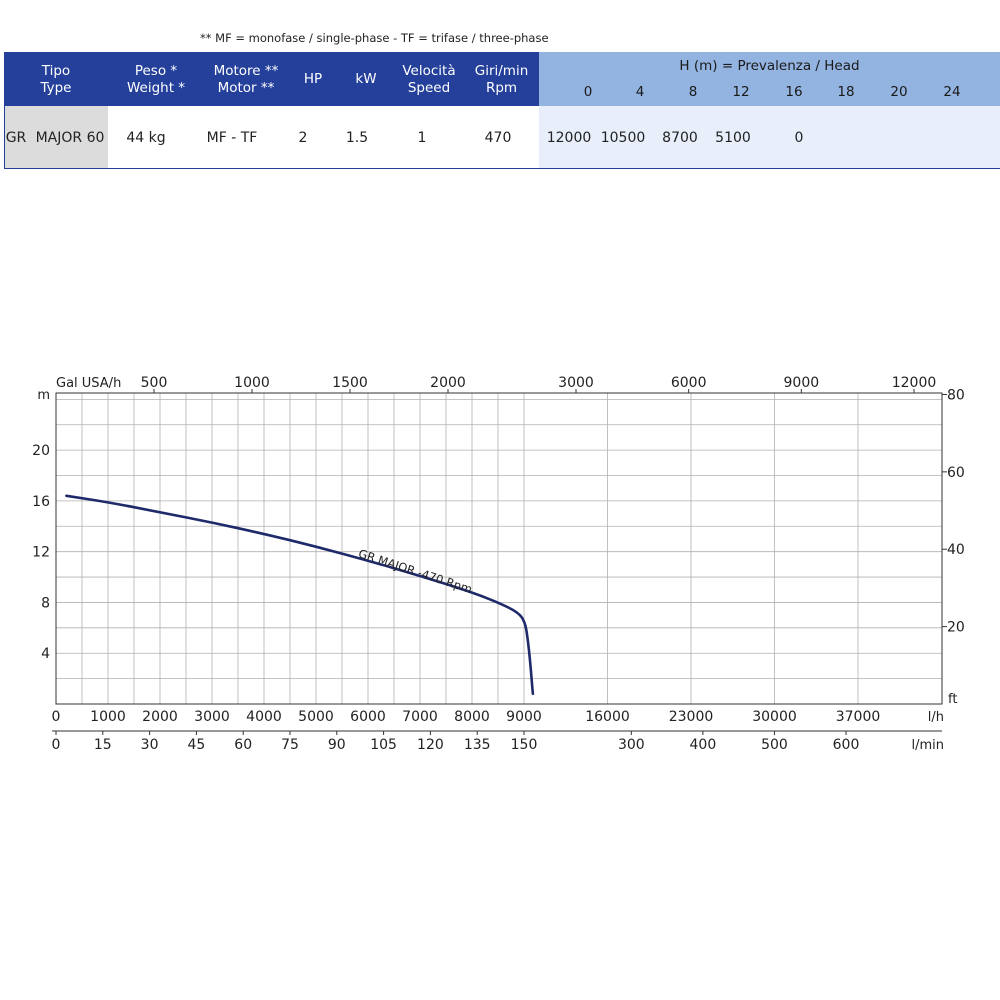  What do you see at coordinates (43, 395) in the screenshot?
I see `y-left-unit: m` at bounding box center [43, 395].